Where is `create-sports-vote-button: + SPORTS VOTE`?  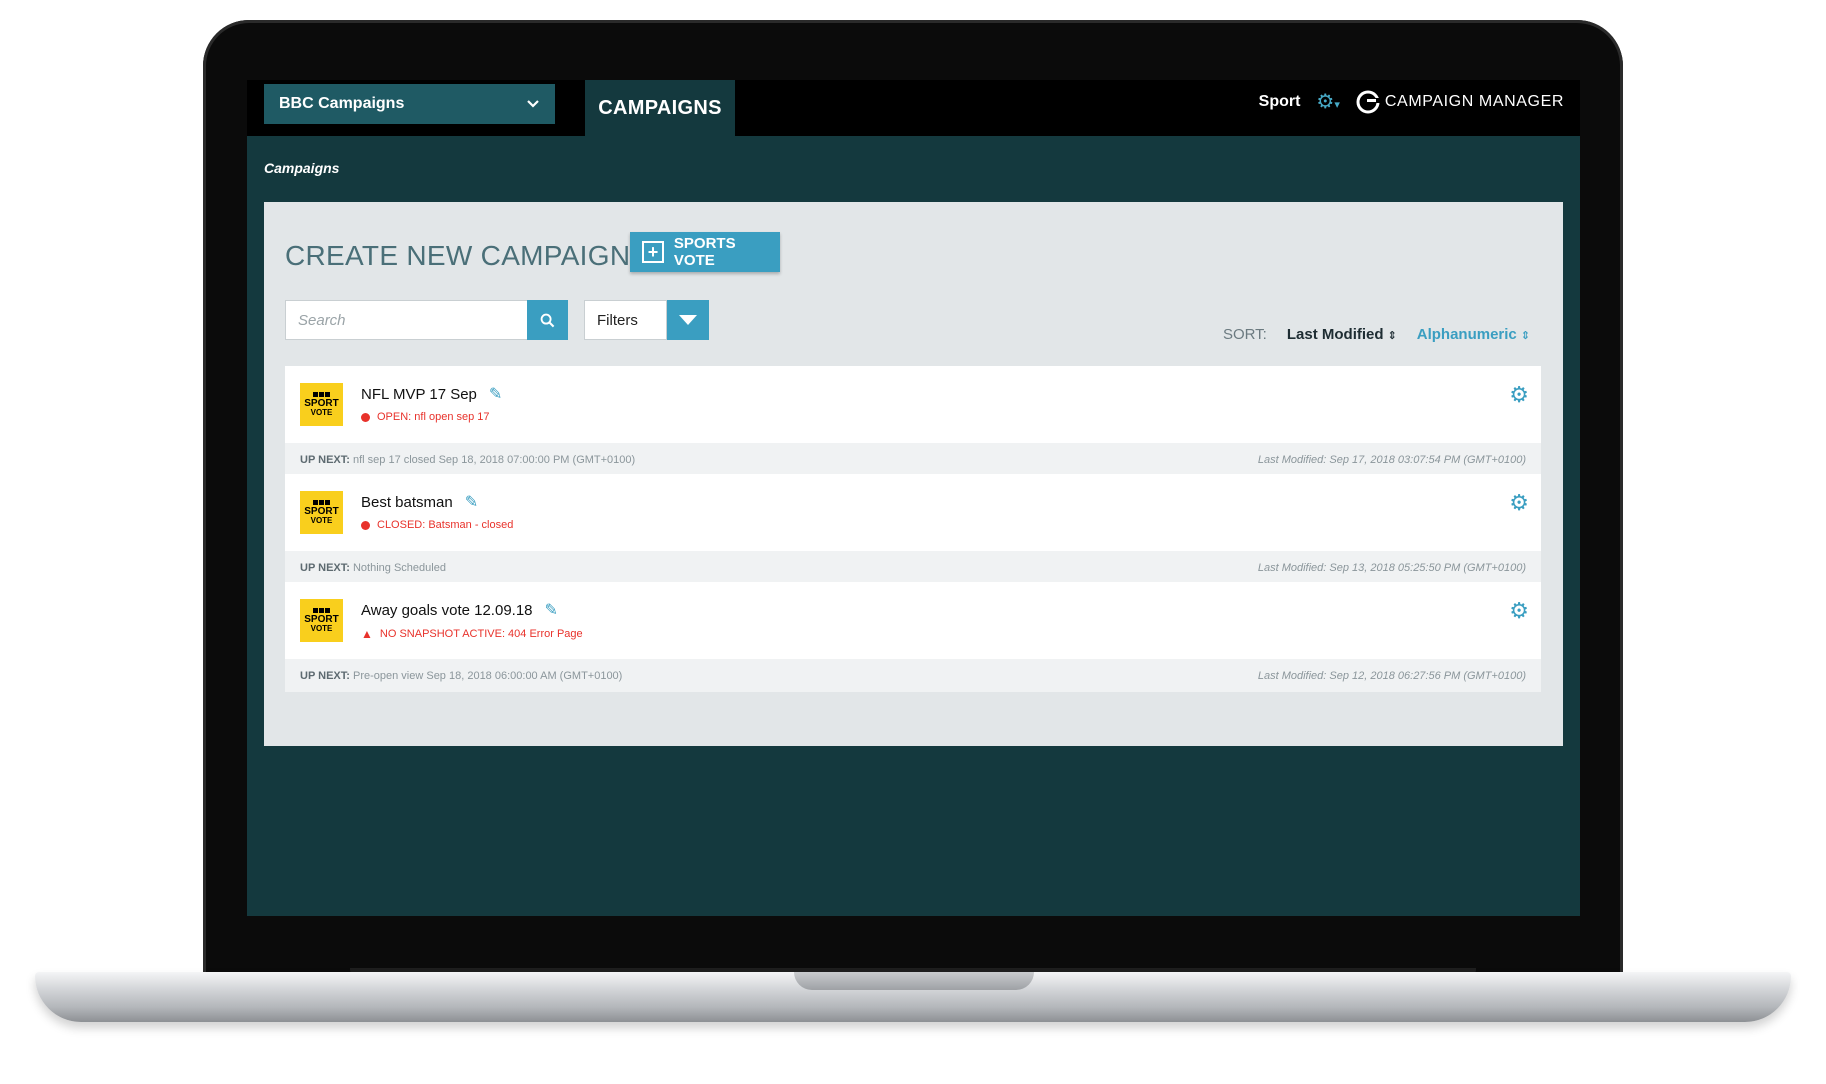 create-sports-vote-button: + SPORTS VOTE is located at coordinates (705, 252).